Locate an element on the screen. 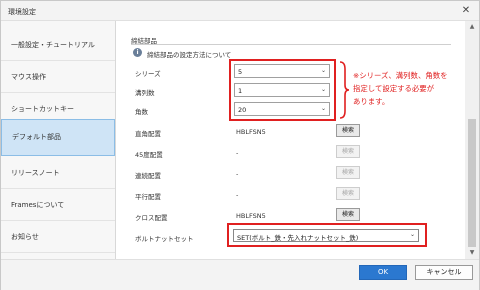 Image resolution: width=480 pixels, height=290 pixels. chevron-down-icon: ⌄ is located at coordinates (412, 234).